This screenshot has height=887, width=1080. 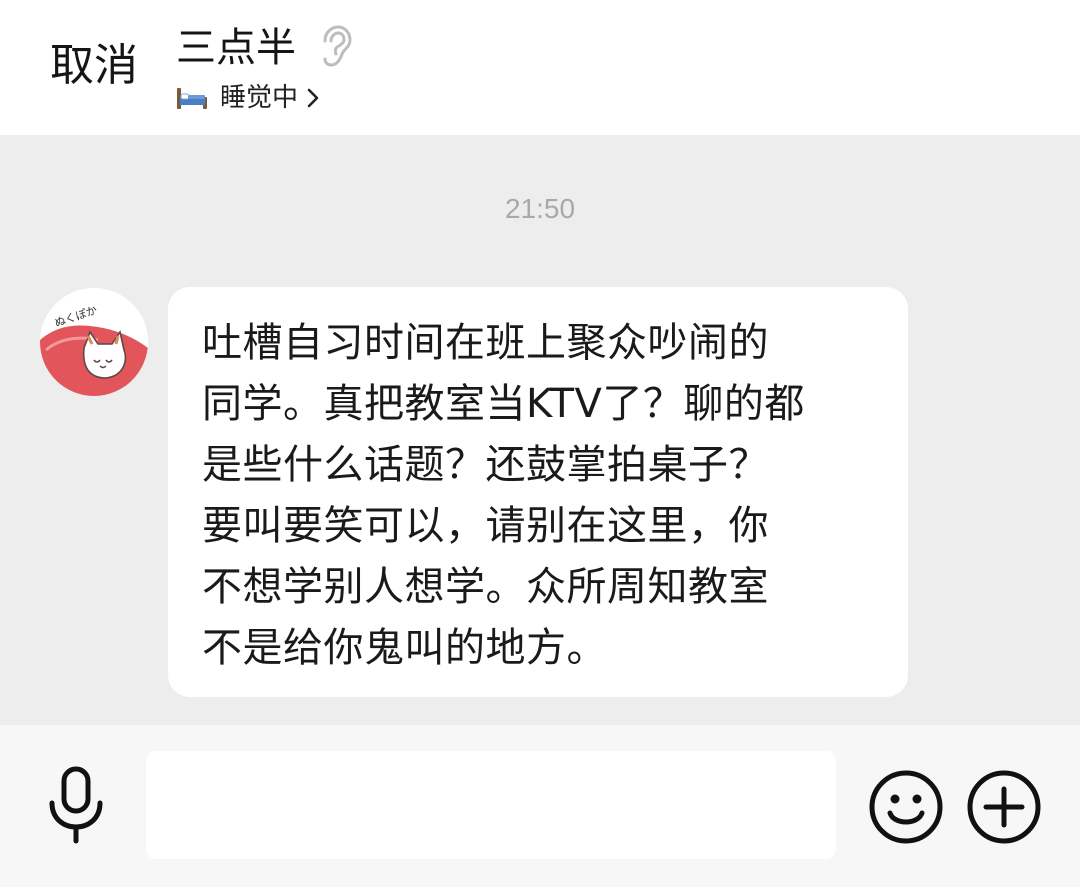 I want to click on ear-icon, so click(x=337, y=46).